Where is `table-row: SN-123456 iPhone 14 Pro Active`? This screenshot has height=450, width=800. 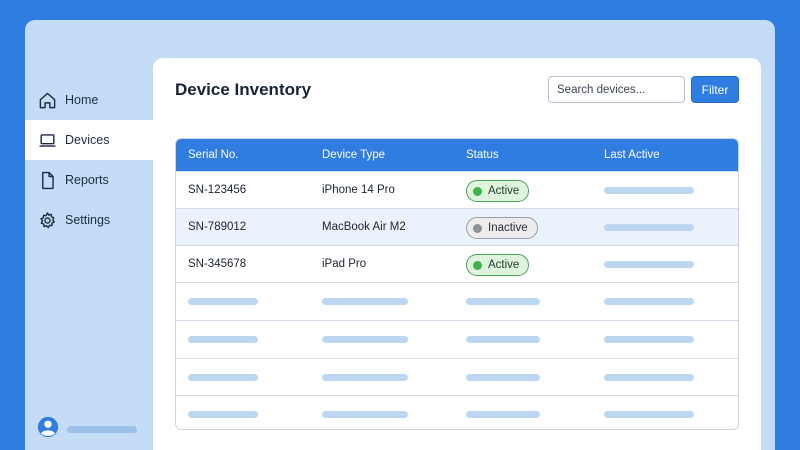 table-row: SN-123456 iPhone 14 Pro Active is located at coordinates (457, 189).